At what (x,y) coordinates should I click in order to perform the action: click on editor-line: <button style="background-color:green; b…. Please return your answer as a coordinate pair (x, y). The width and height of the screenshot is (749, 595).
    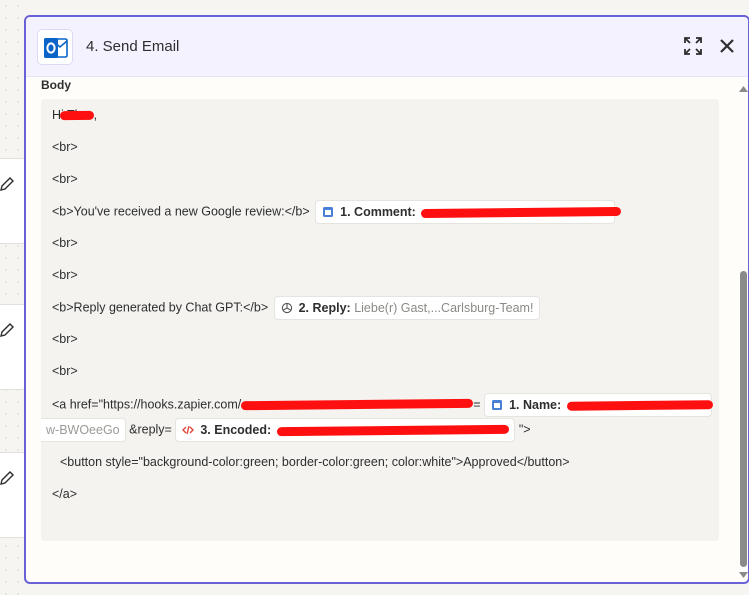
    Looking at the image, I should click on (315, 462).